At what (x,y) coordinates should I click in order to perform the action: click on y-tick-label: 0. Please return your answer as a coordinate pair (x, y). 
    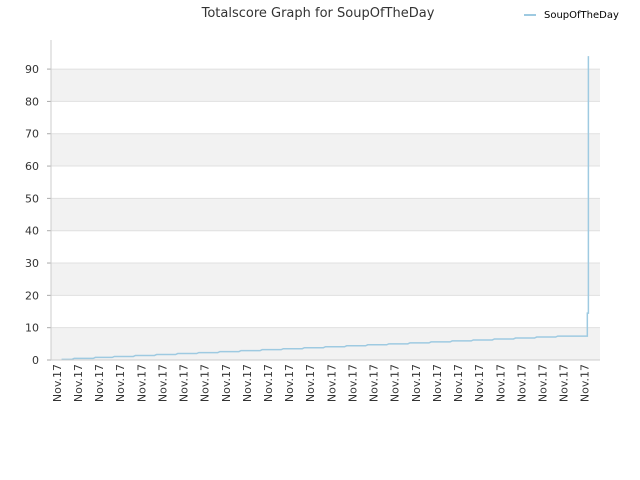
    Looking at the image, I should click on (35, 360).